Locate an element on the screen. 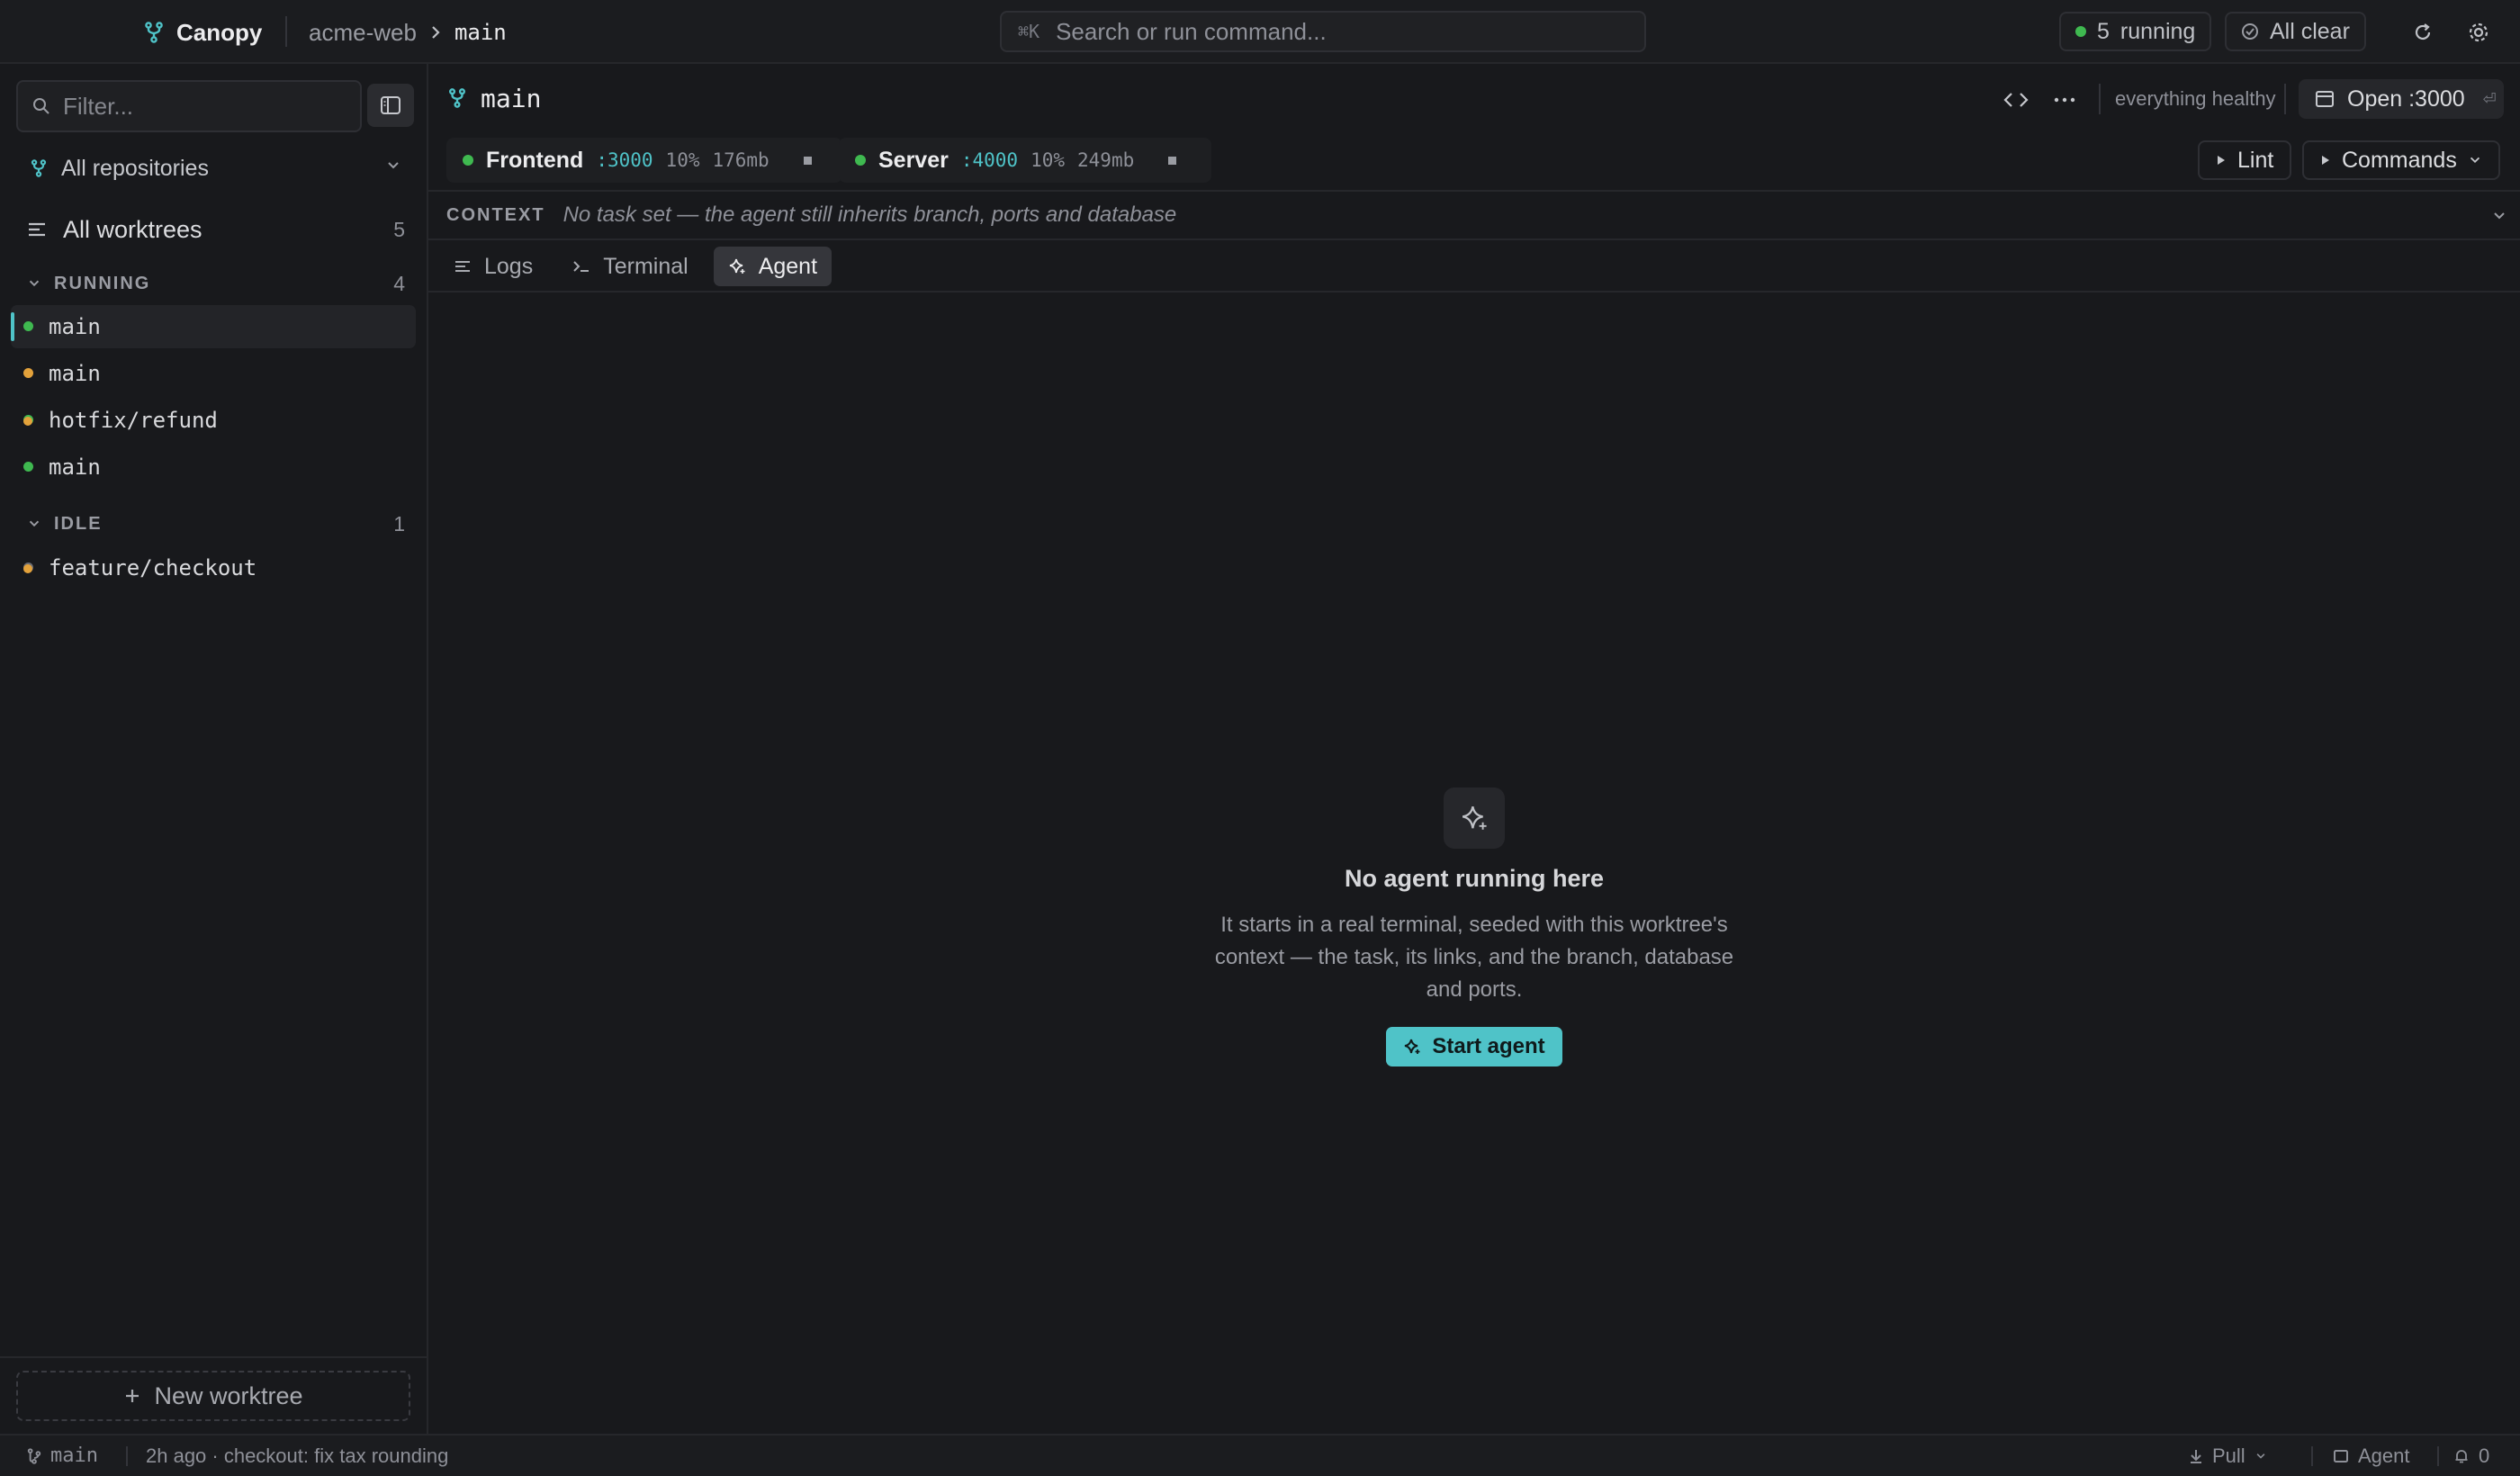  running-dot-icon is located at coordinates (2081, 31).